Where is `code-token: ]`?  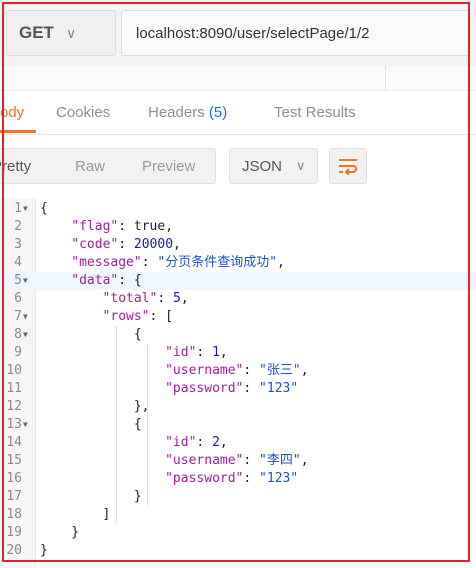 code-token: ] is located at coordinates (106, 514).